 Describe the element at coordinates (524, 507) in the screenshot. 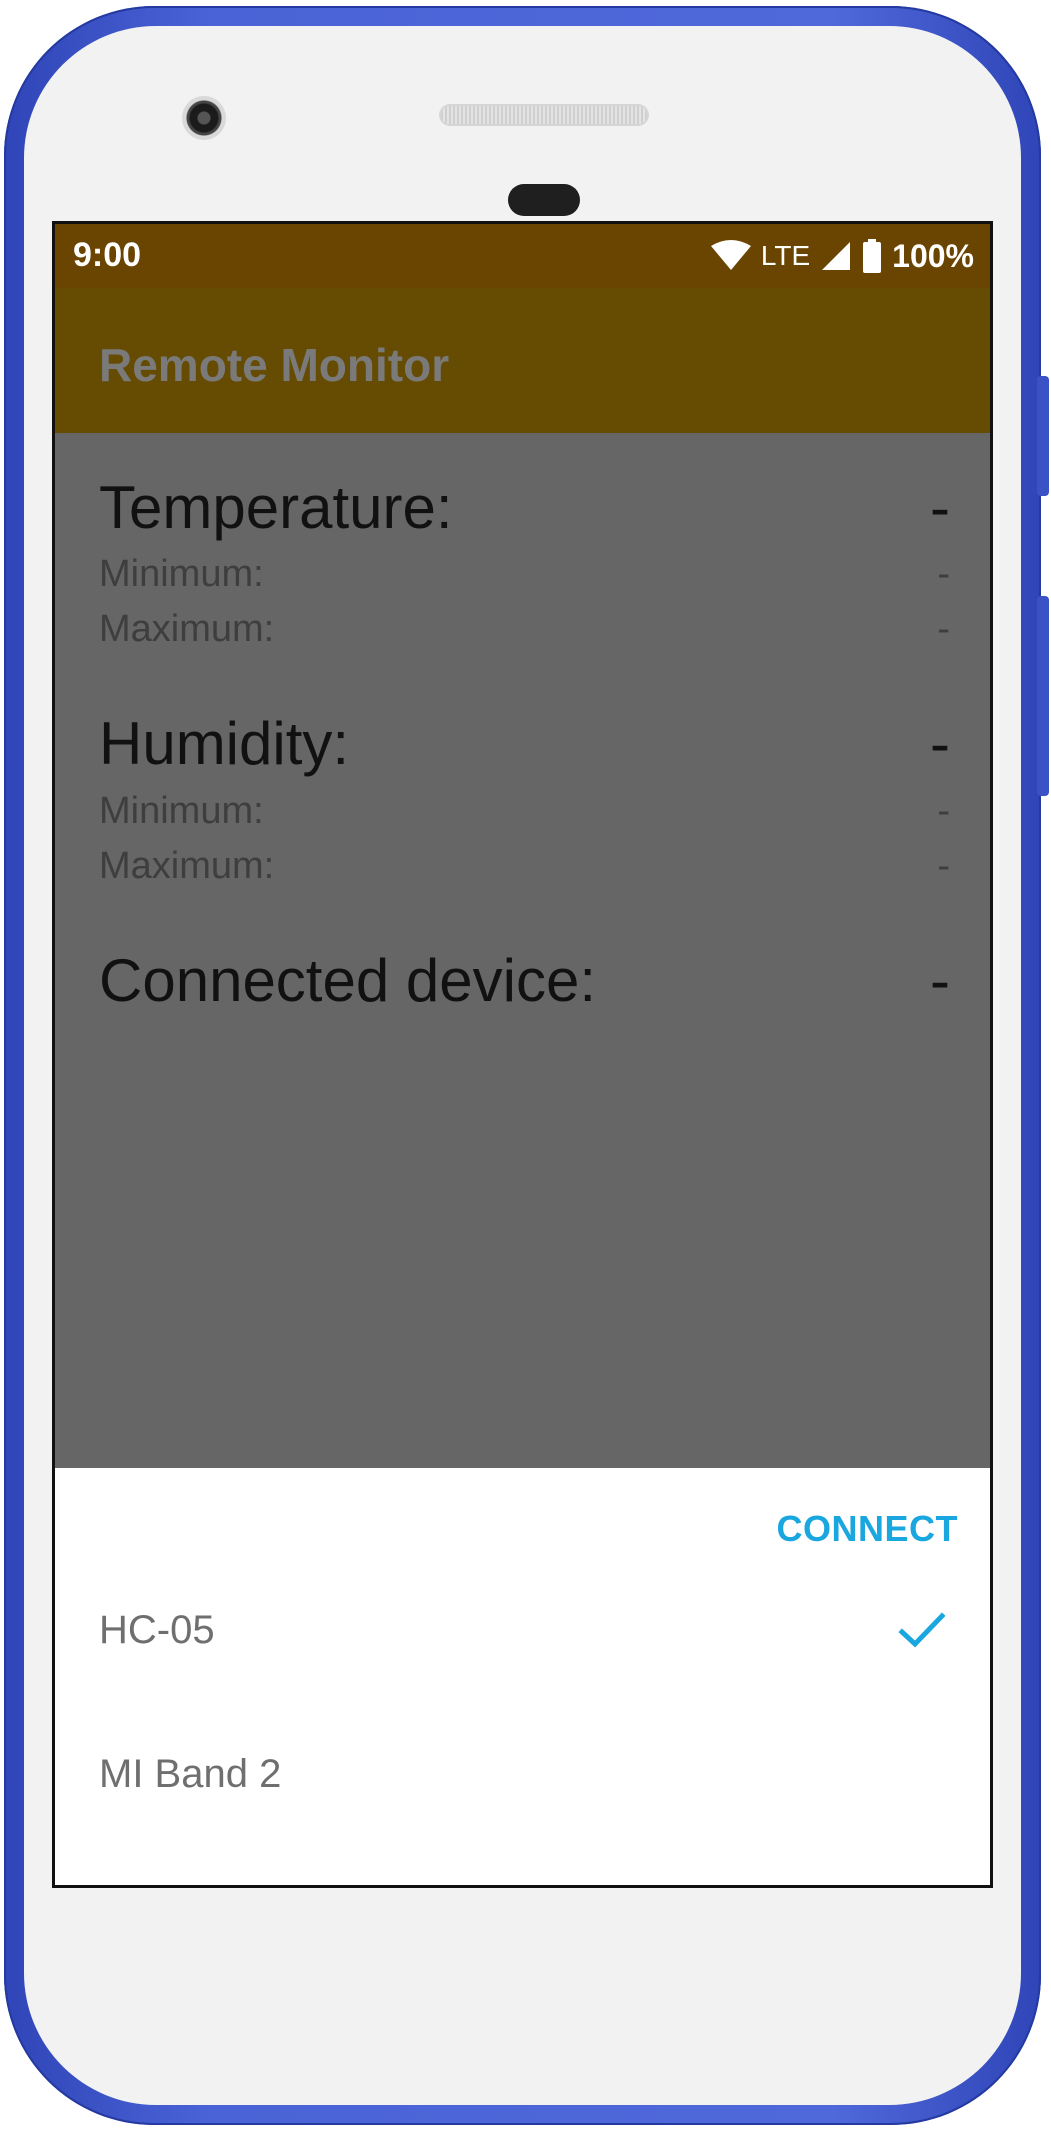

I see `temperature-row: Temperature: -` at that location.